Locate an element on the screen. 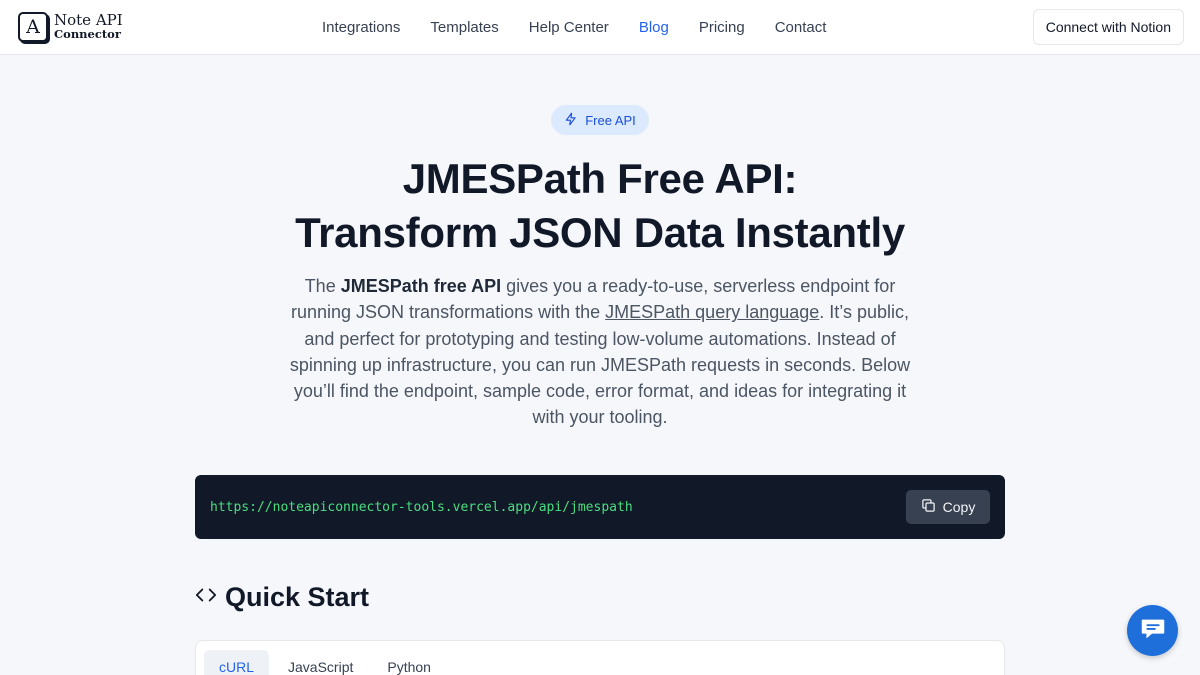  brand-name: Note API is located at coordinates (88, 20).